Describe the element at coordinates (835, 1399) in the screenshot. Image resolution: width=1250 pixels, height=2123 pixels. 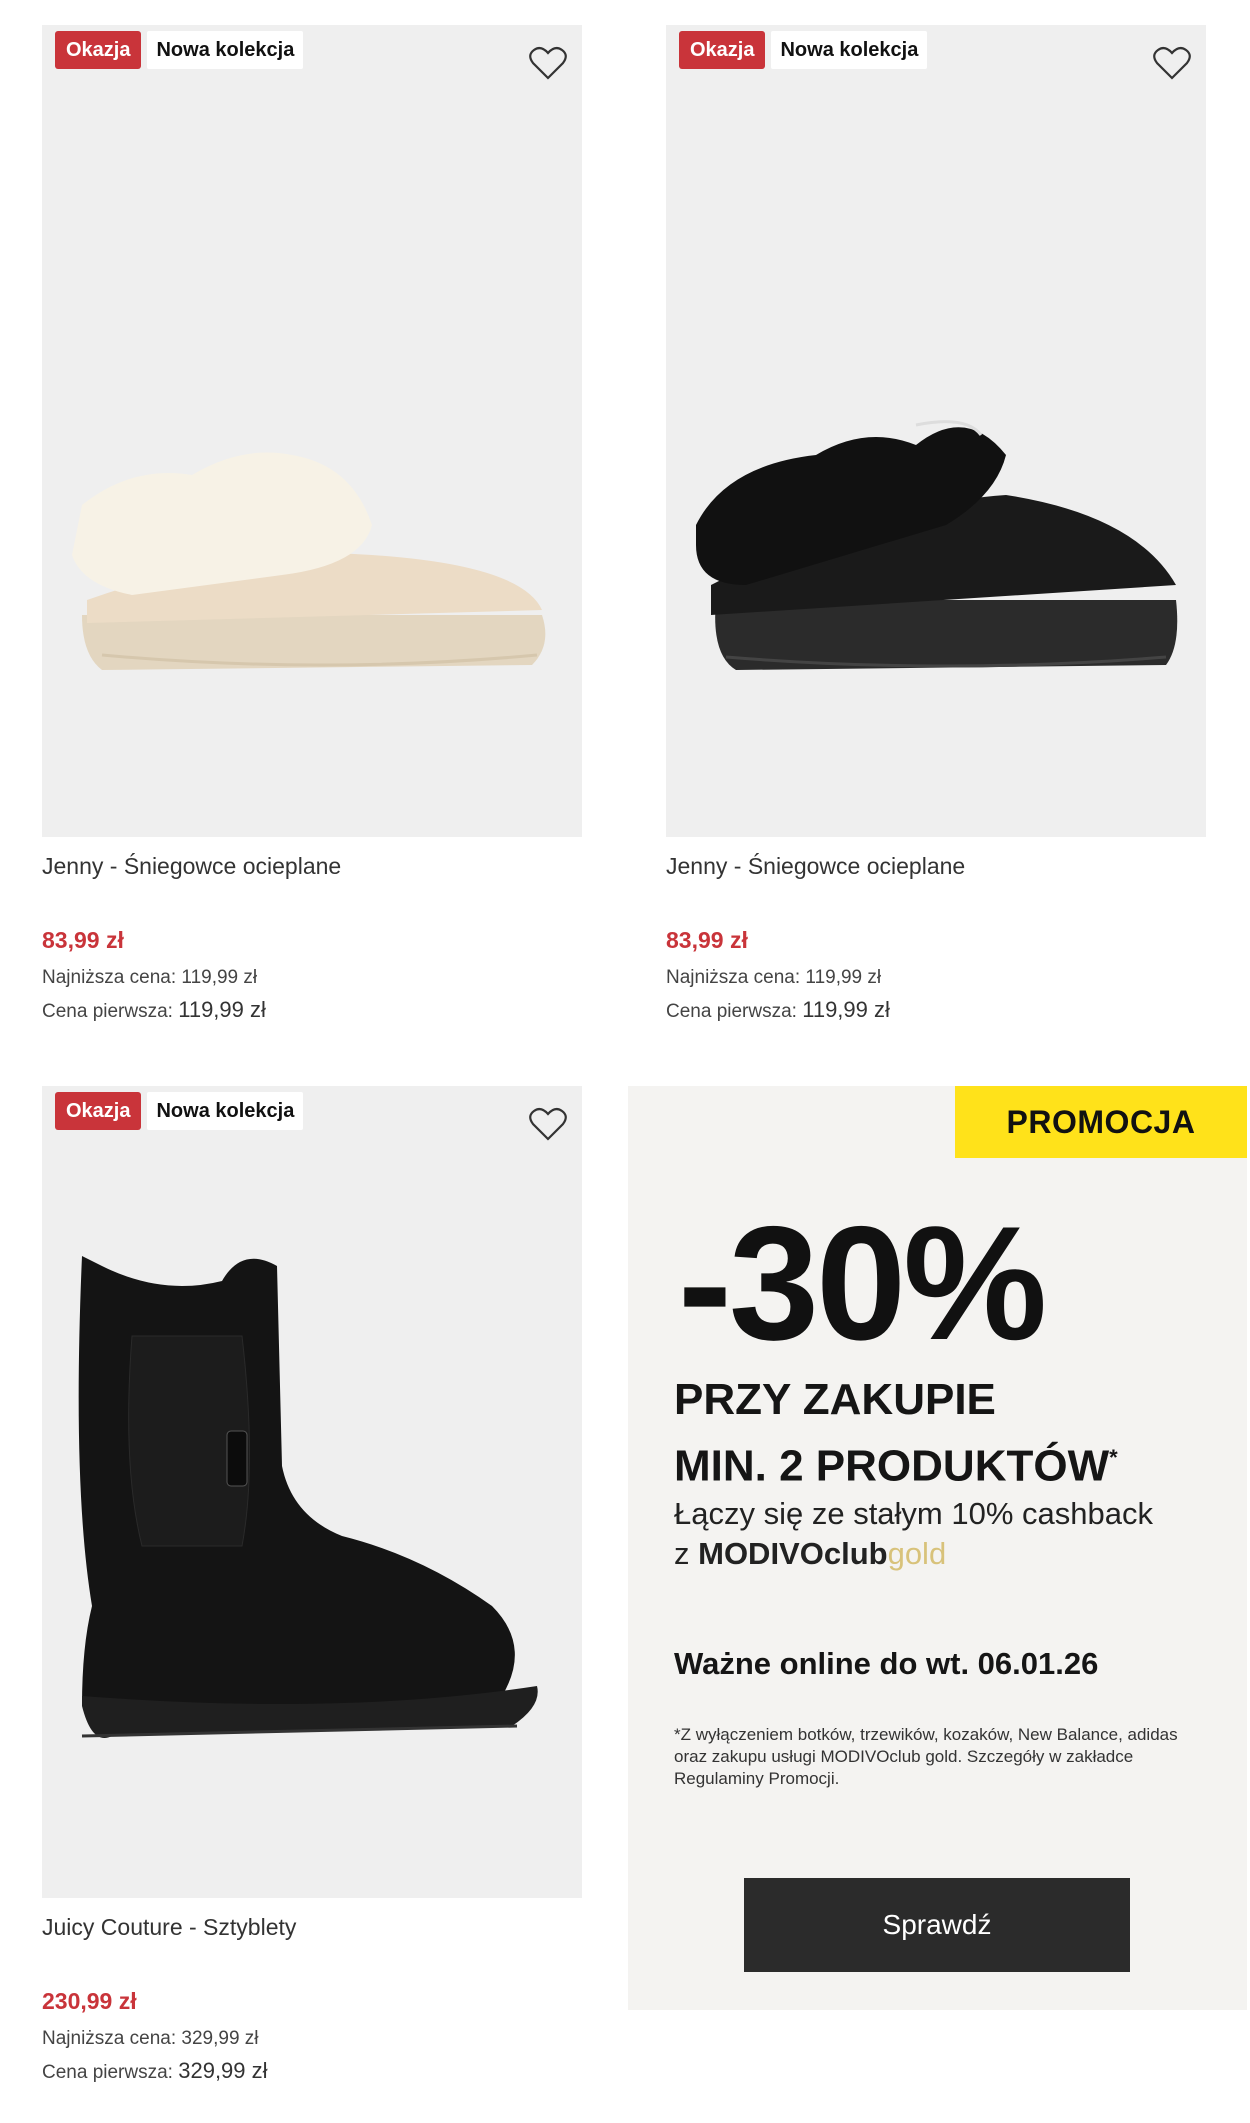
I see `promo-headline-line1: PRZY ZAKUPIE` at that location.